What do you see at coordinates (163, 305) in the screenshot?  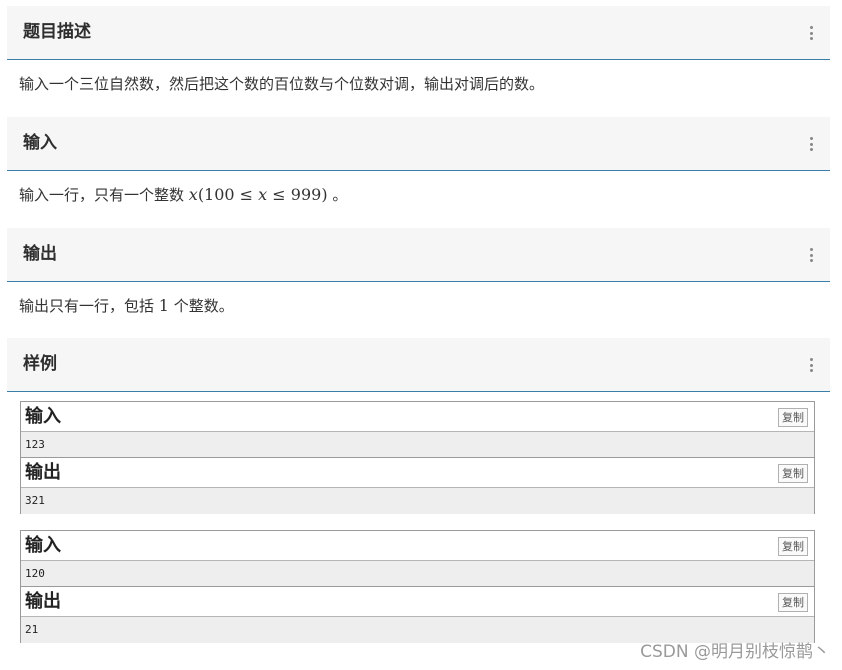 I see `output-count: 1` at bounding box center [163, 305].